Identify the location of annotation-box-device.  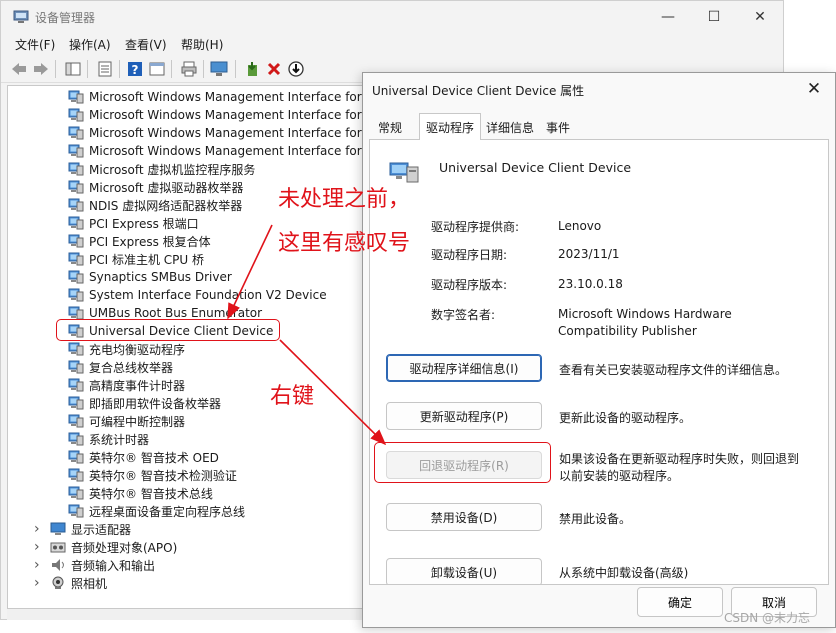
(168, 330).